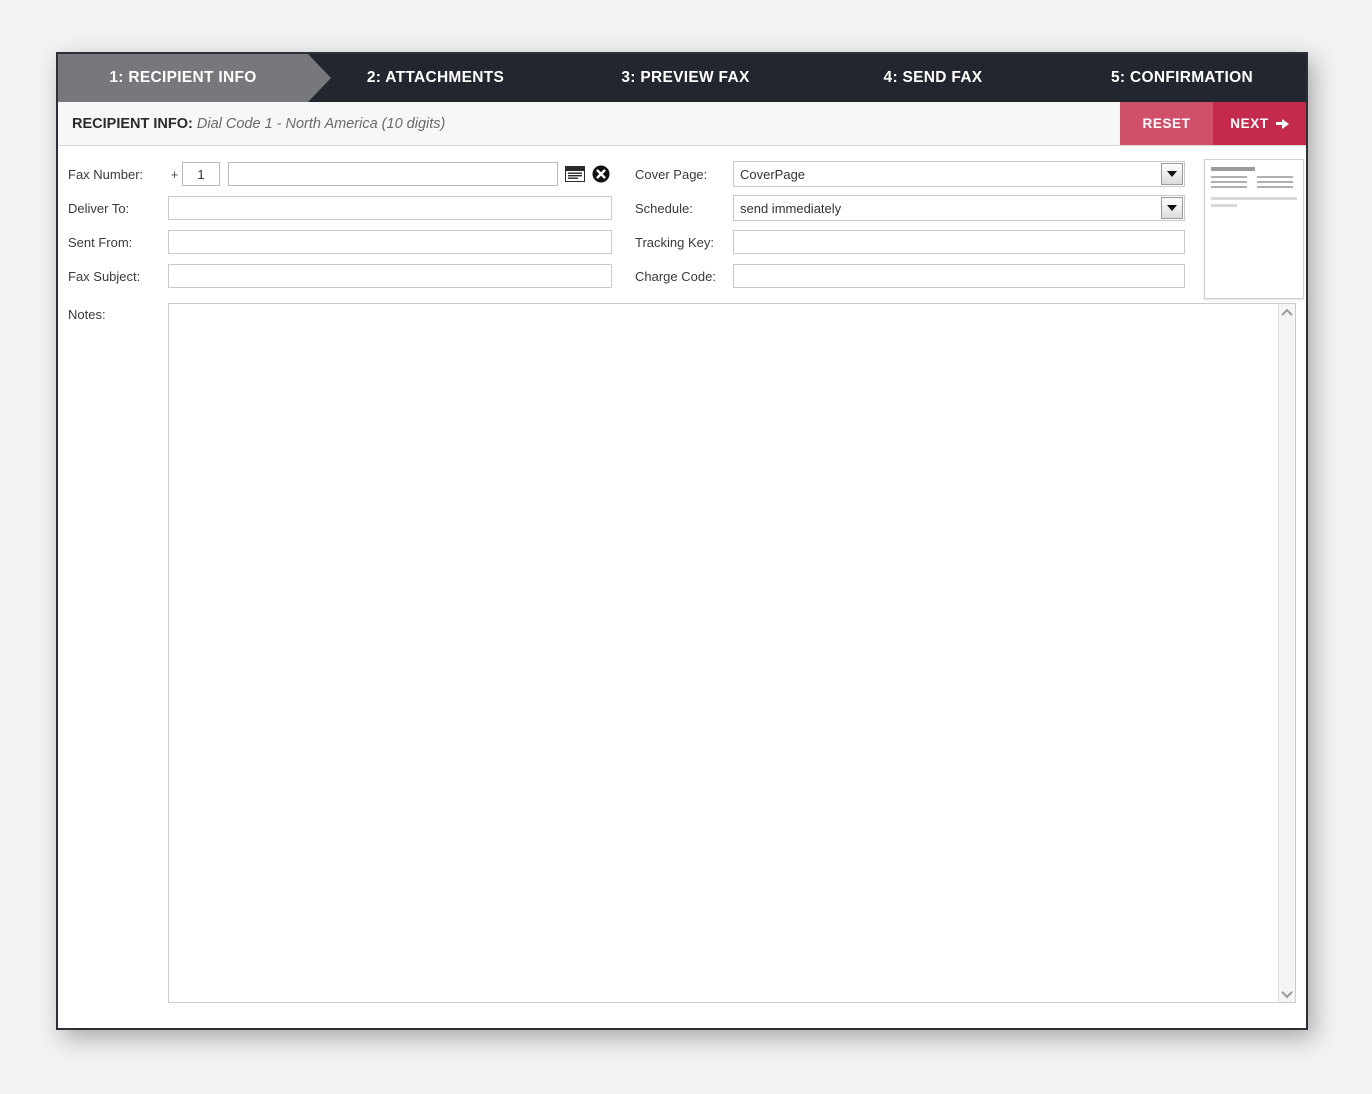 The height and width of the screenshot is (1094, 1372). Describe the element at coordinates (1286, 653) in the screenshot. I see `notes-scrollbar` at that location.